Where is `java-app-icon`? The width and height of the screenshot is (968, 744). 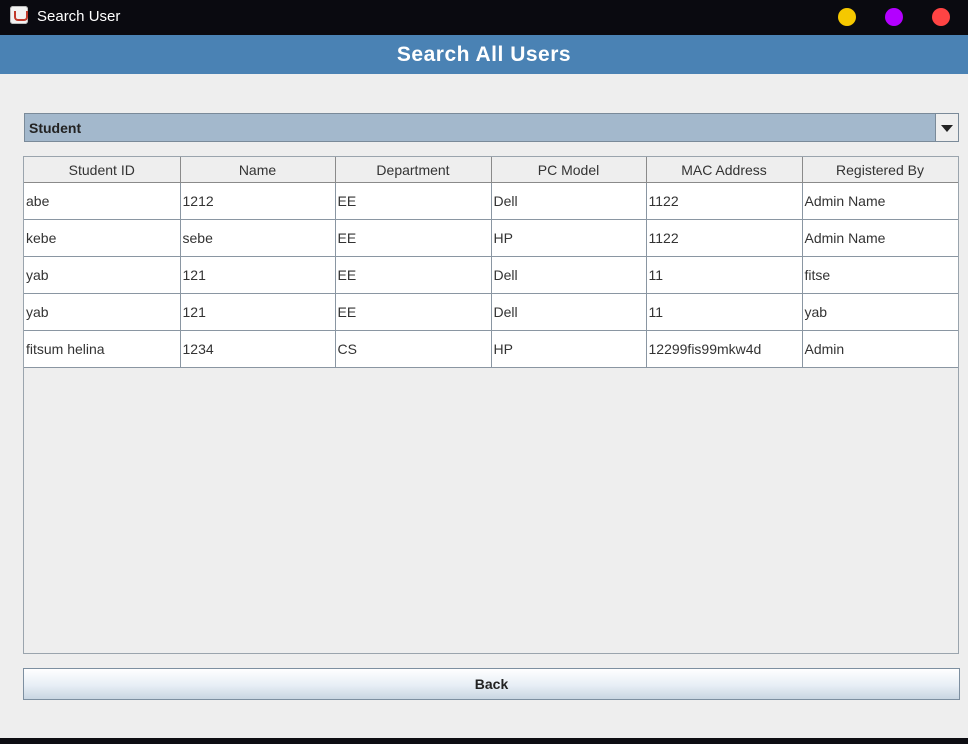
java-app-icon is located at coordinates (19, 15).